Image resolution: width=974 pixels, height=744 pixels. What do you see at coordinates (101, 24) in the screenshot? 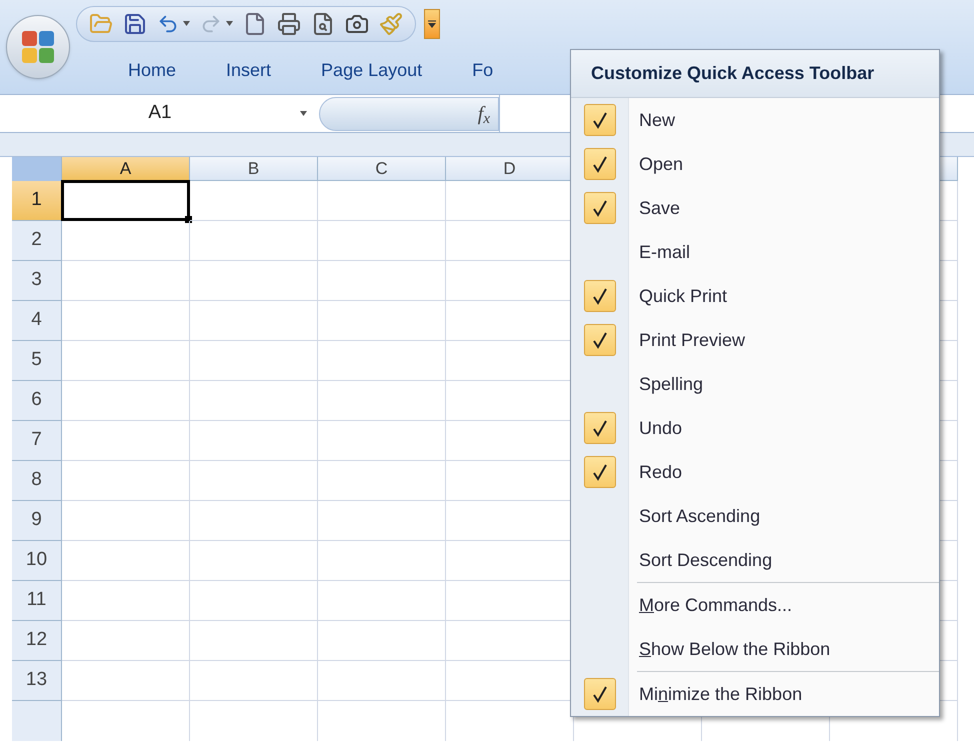
I see `folder-icon` at bounding box center [101, 24].